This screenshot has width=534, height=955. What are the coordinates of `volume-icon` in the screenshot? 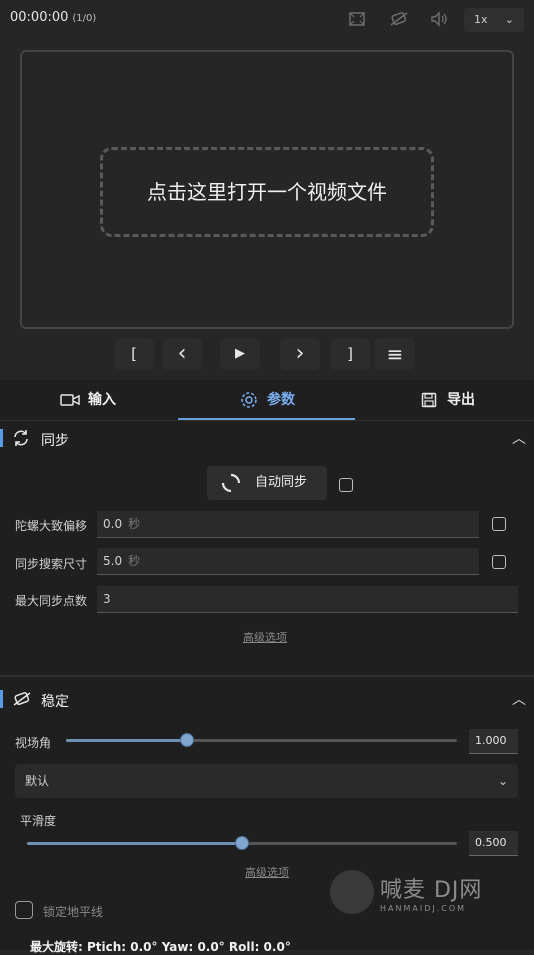 It's located at (439, 21).